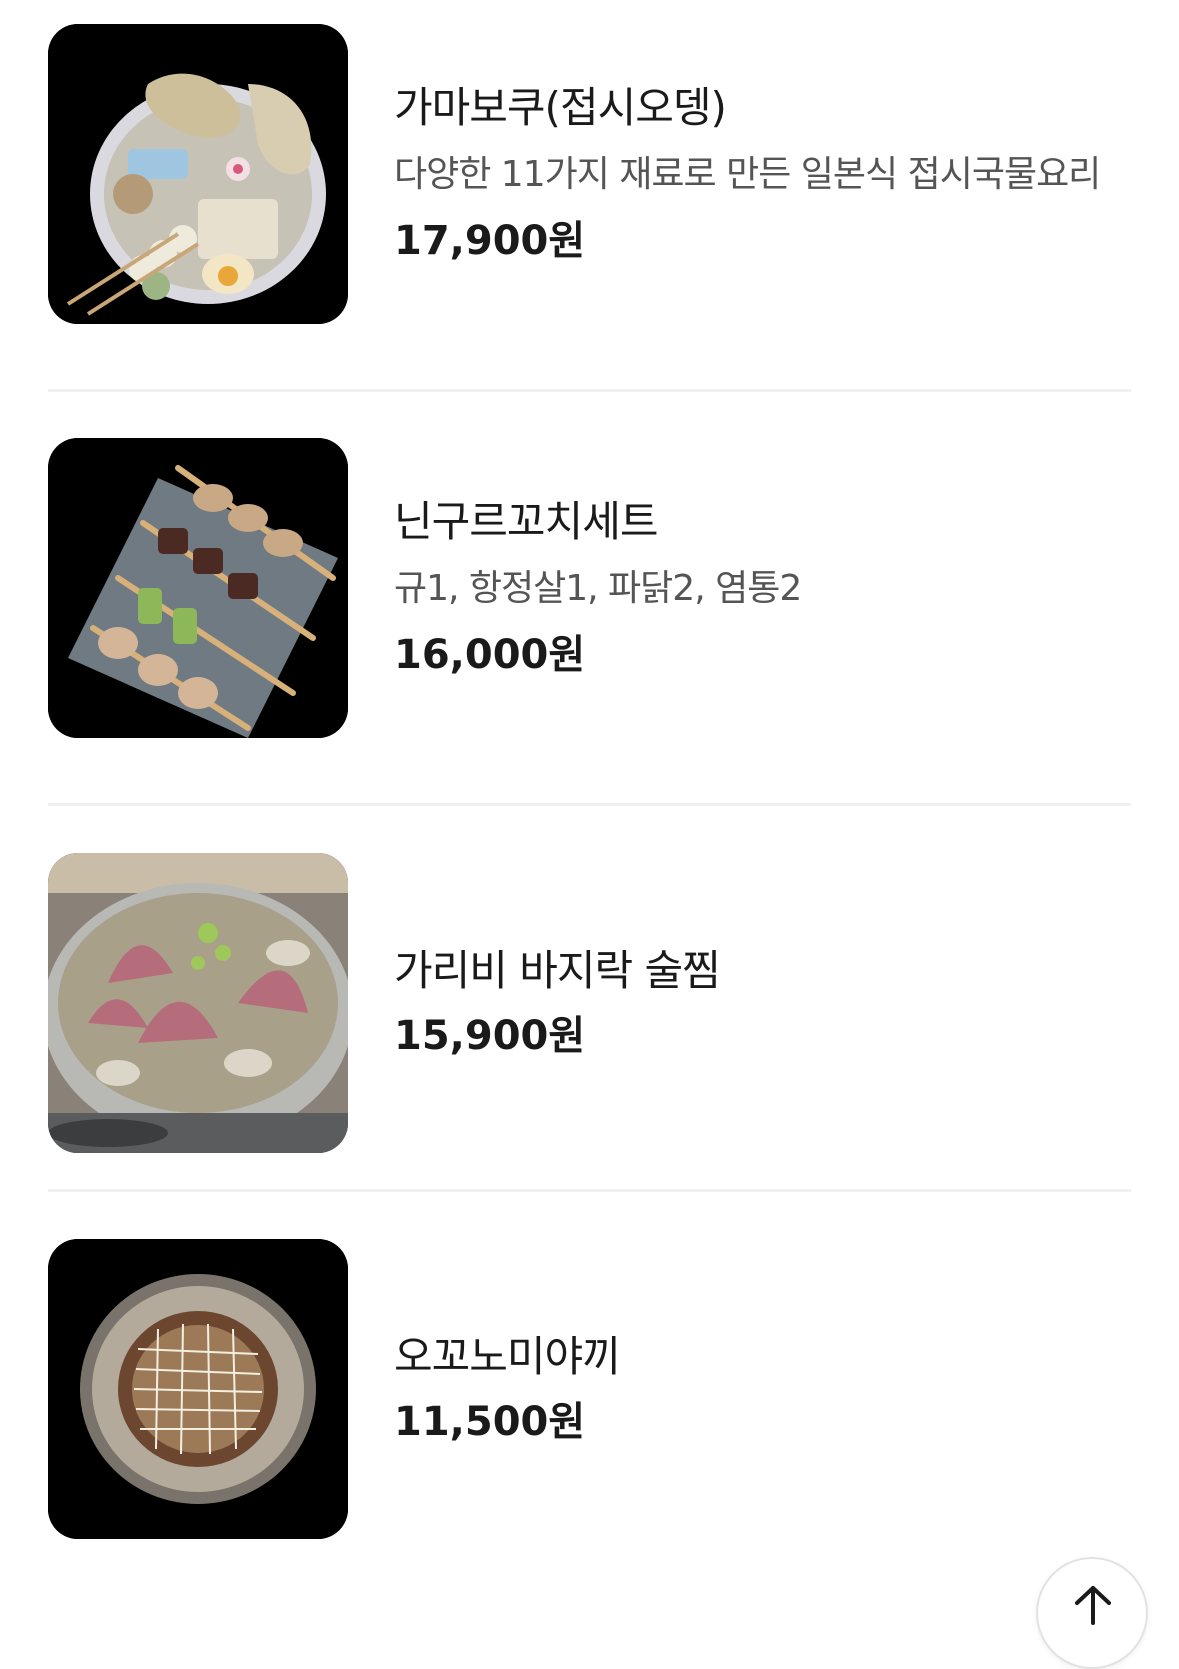 The width and height of the screenshot is (1179, 1669). Describe the element at coordinates (490, 241) in the screenshot. I see `menu-item-price: 17,900원` at that location.